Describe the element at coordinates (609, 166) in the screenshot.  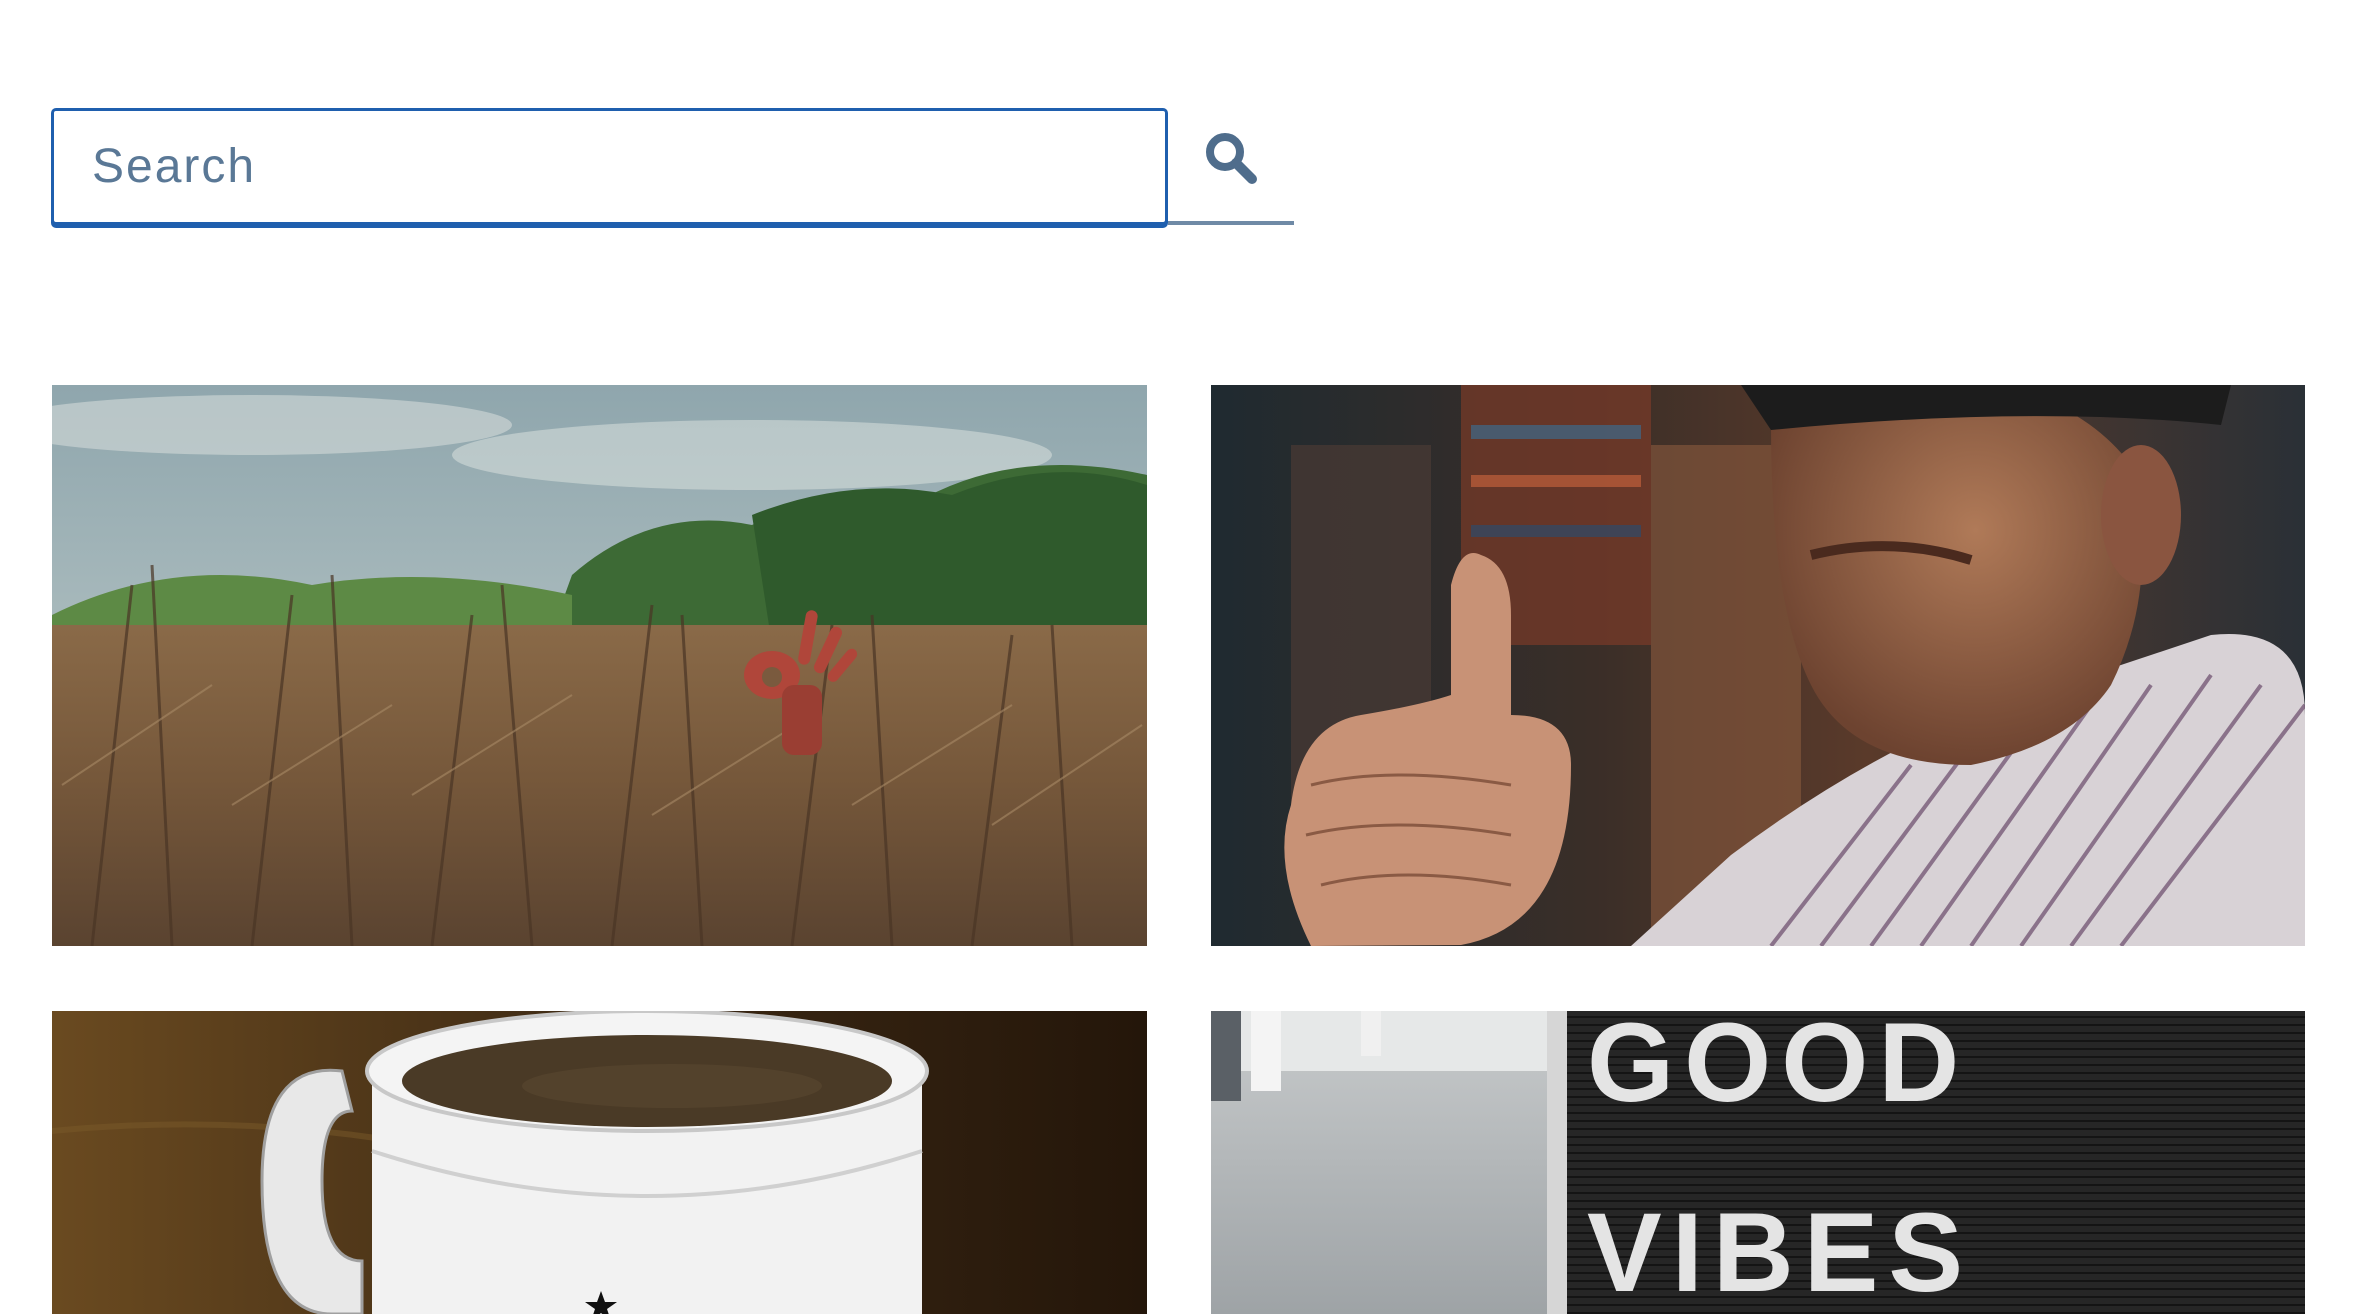
I see `search-input` at that location.